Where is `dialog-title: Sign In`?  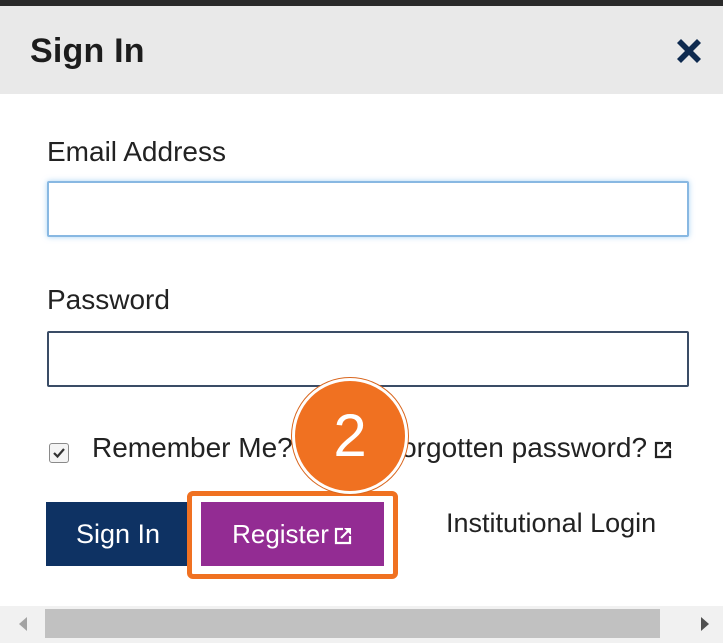
dialog-title: Sign In is located at coordinates (87, 51).